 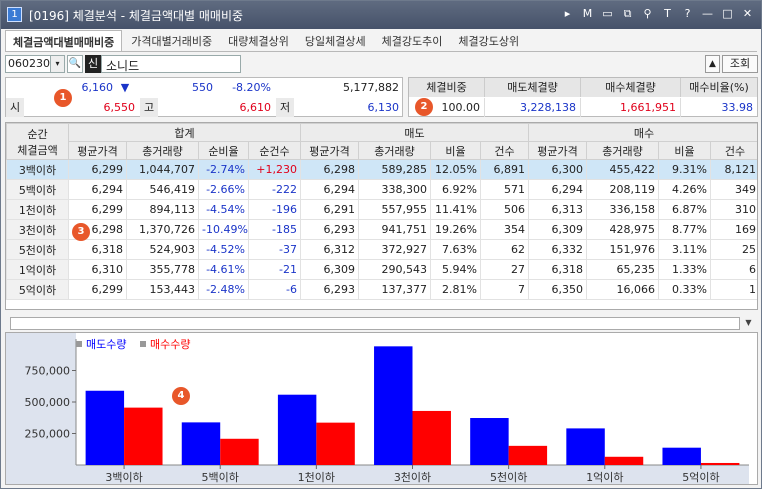 I want to click on badge-2: 2, so click(x=424, y=107).